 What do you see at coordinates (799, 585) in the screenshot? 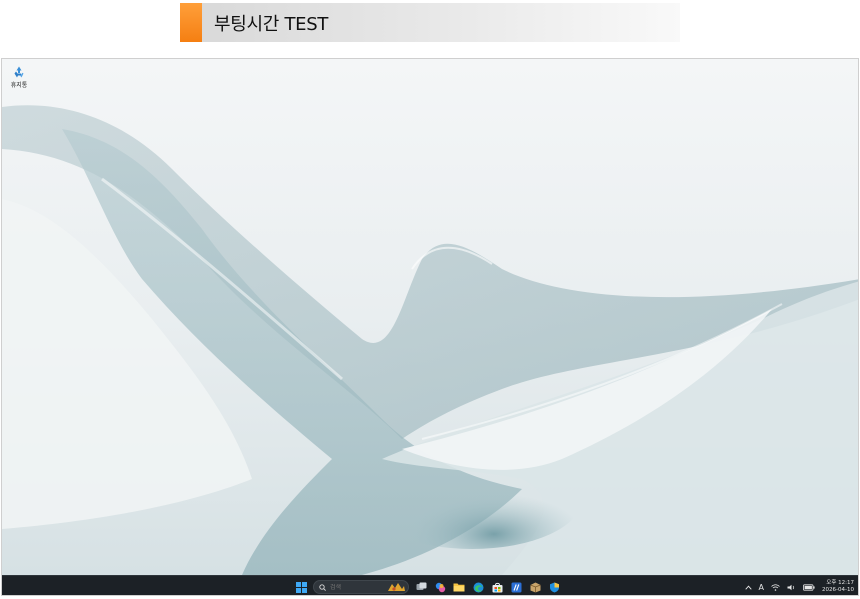
I see `system-tray: A 오후 12:17 2026-04-10` at bounding box center [799, 585].